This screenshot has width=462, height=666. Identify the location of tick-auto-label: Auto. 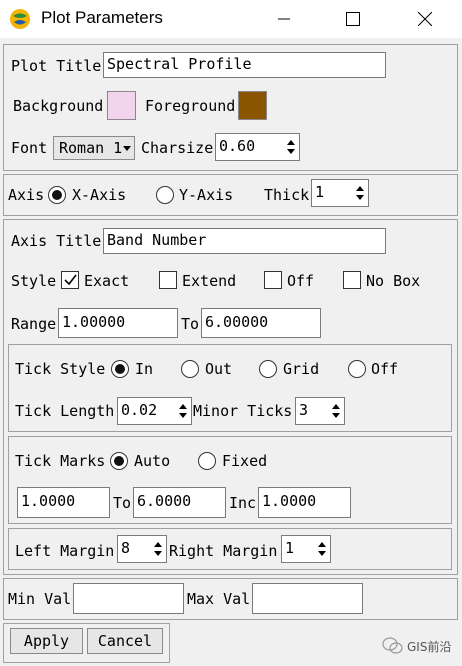
(152, 461).